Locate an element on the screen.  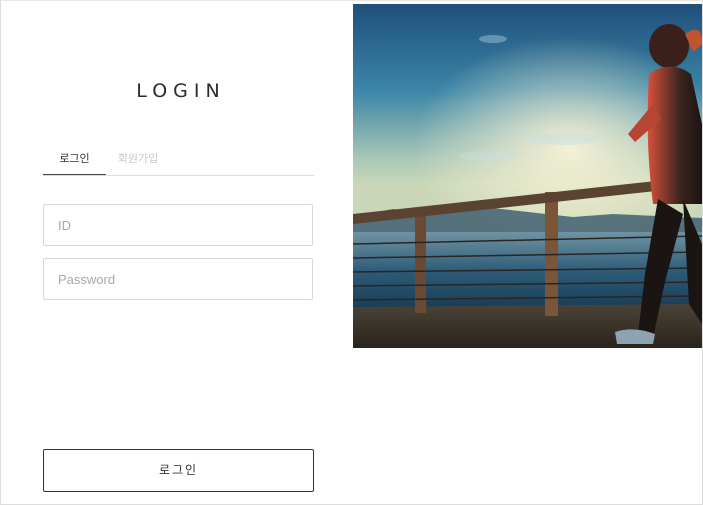
id-input is located at coordinates (178, 225).